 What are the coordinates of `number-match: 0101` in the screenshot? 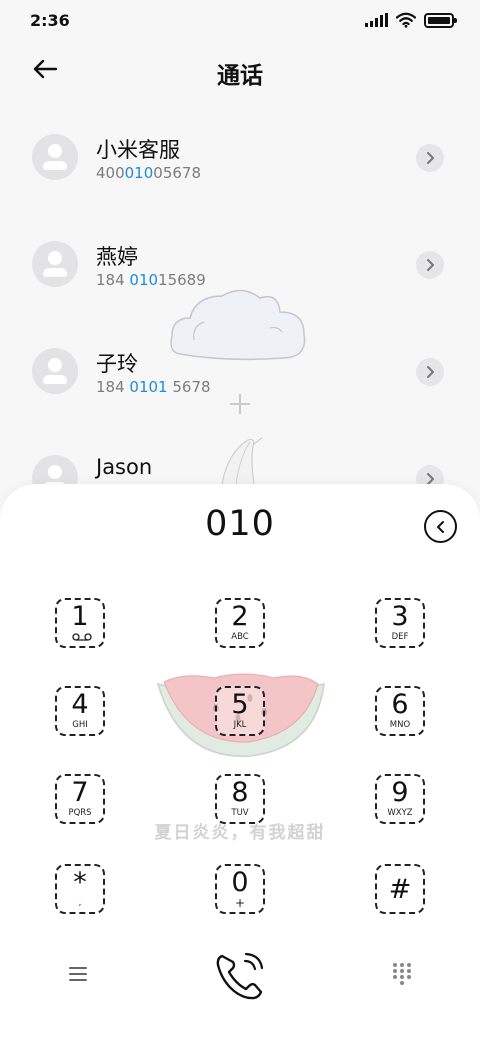 It's located at (148, 387).